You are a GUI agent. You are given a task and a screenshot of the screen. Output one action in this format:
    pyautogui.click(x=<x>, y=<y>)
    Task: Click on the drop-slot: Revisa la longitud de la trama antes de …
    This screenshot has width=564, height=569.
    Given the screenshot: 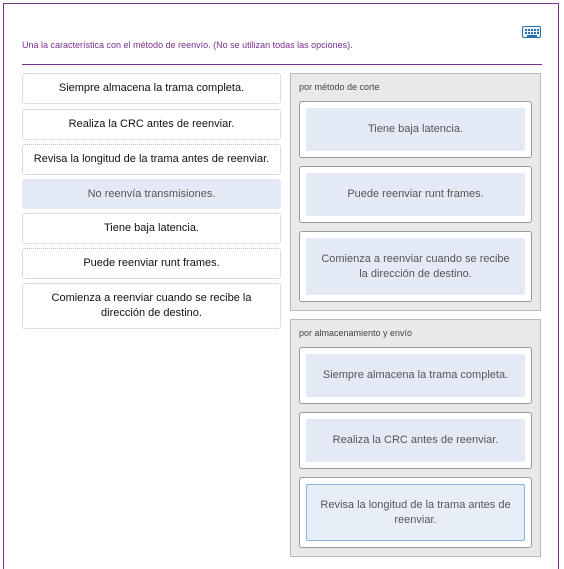 What is the action you would take?
    pyautogui.click(x=415, y=512)
    